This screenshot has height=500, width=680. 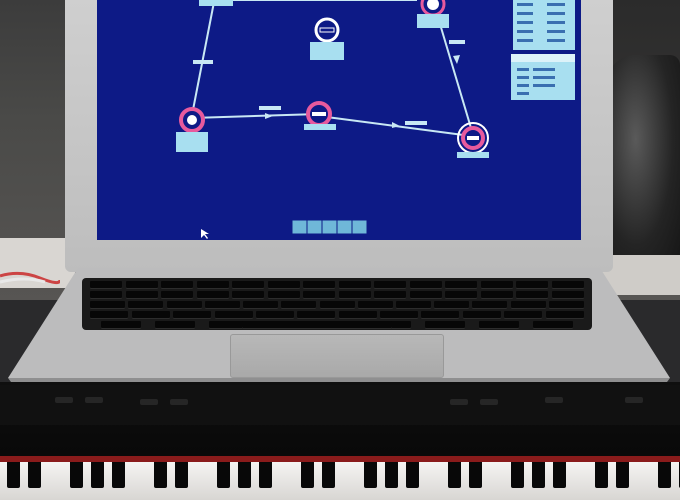 I want to click on laptop-keyboard, so click(x=337, y=304).